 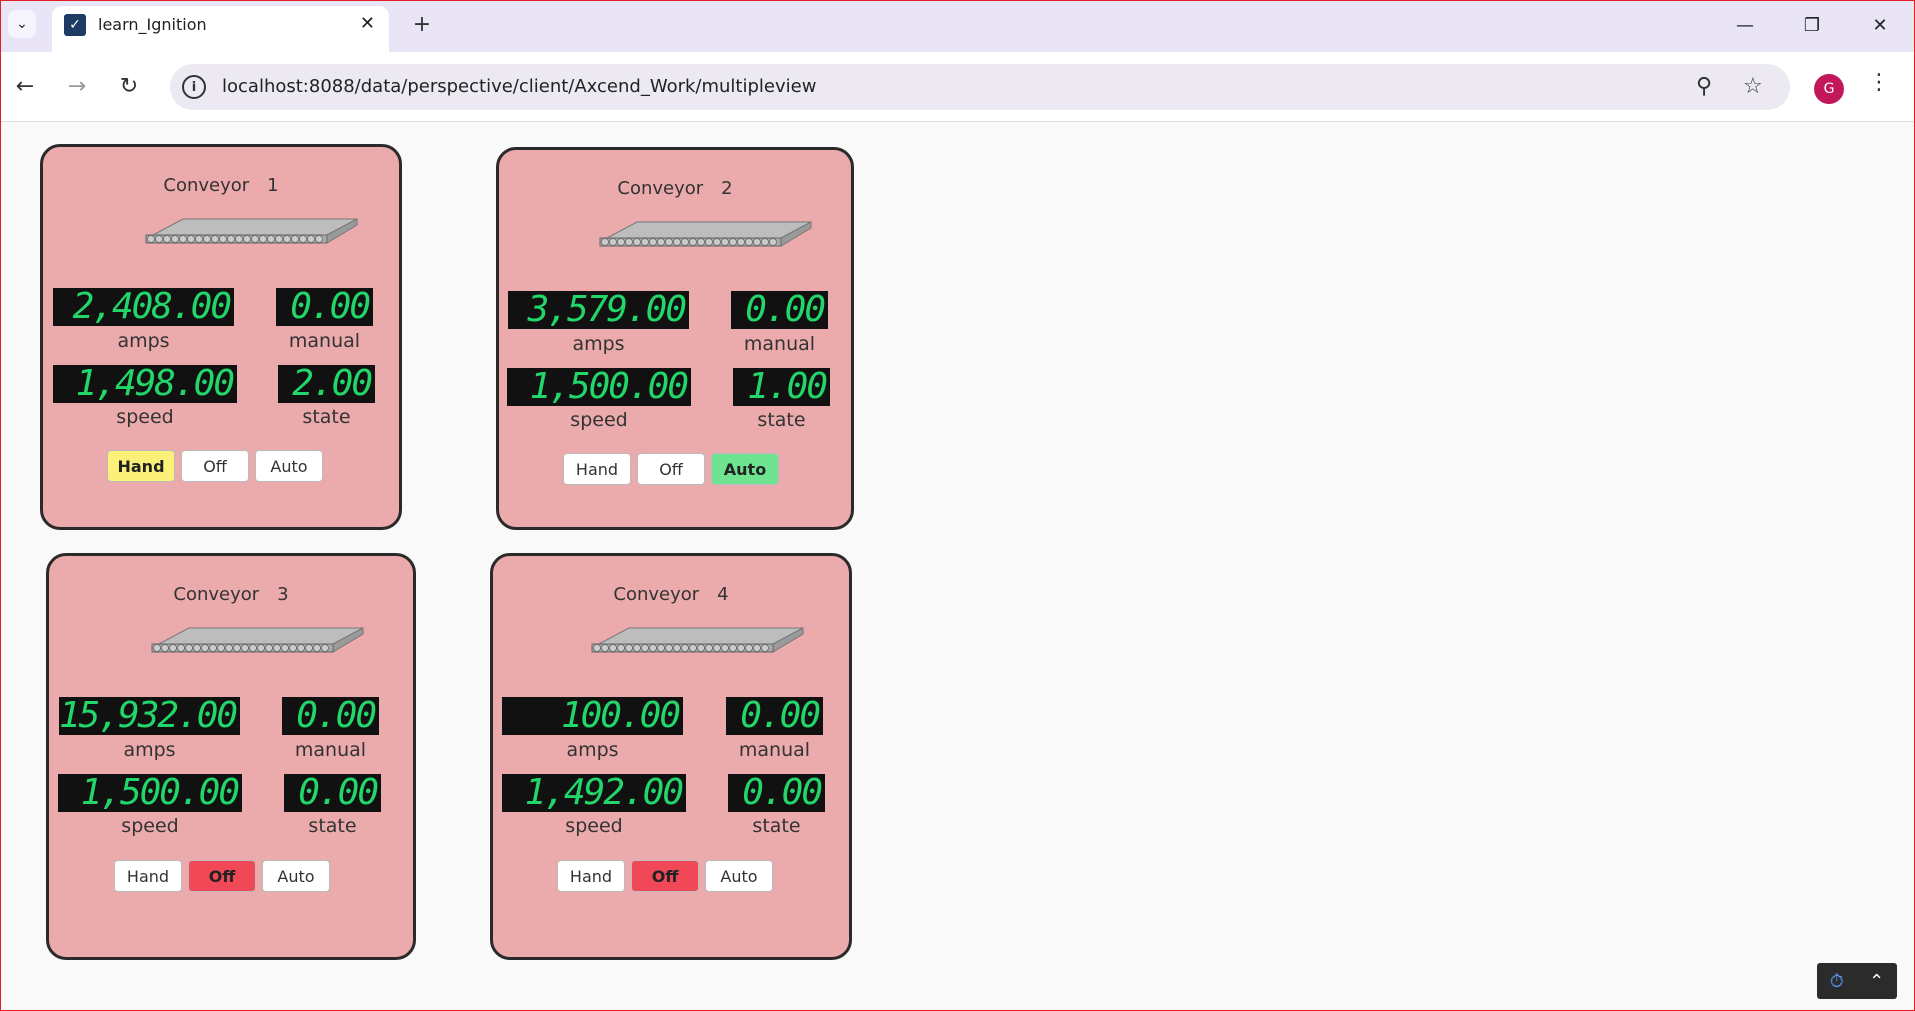 What do you see at coordinates (1837, 981) in the screenshot?
I see `stopwatch-icon: ⏱` at bounding box center [1837, 981].